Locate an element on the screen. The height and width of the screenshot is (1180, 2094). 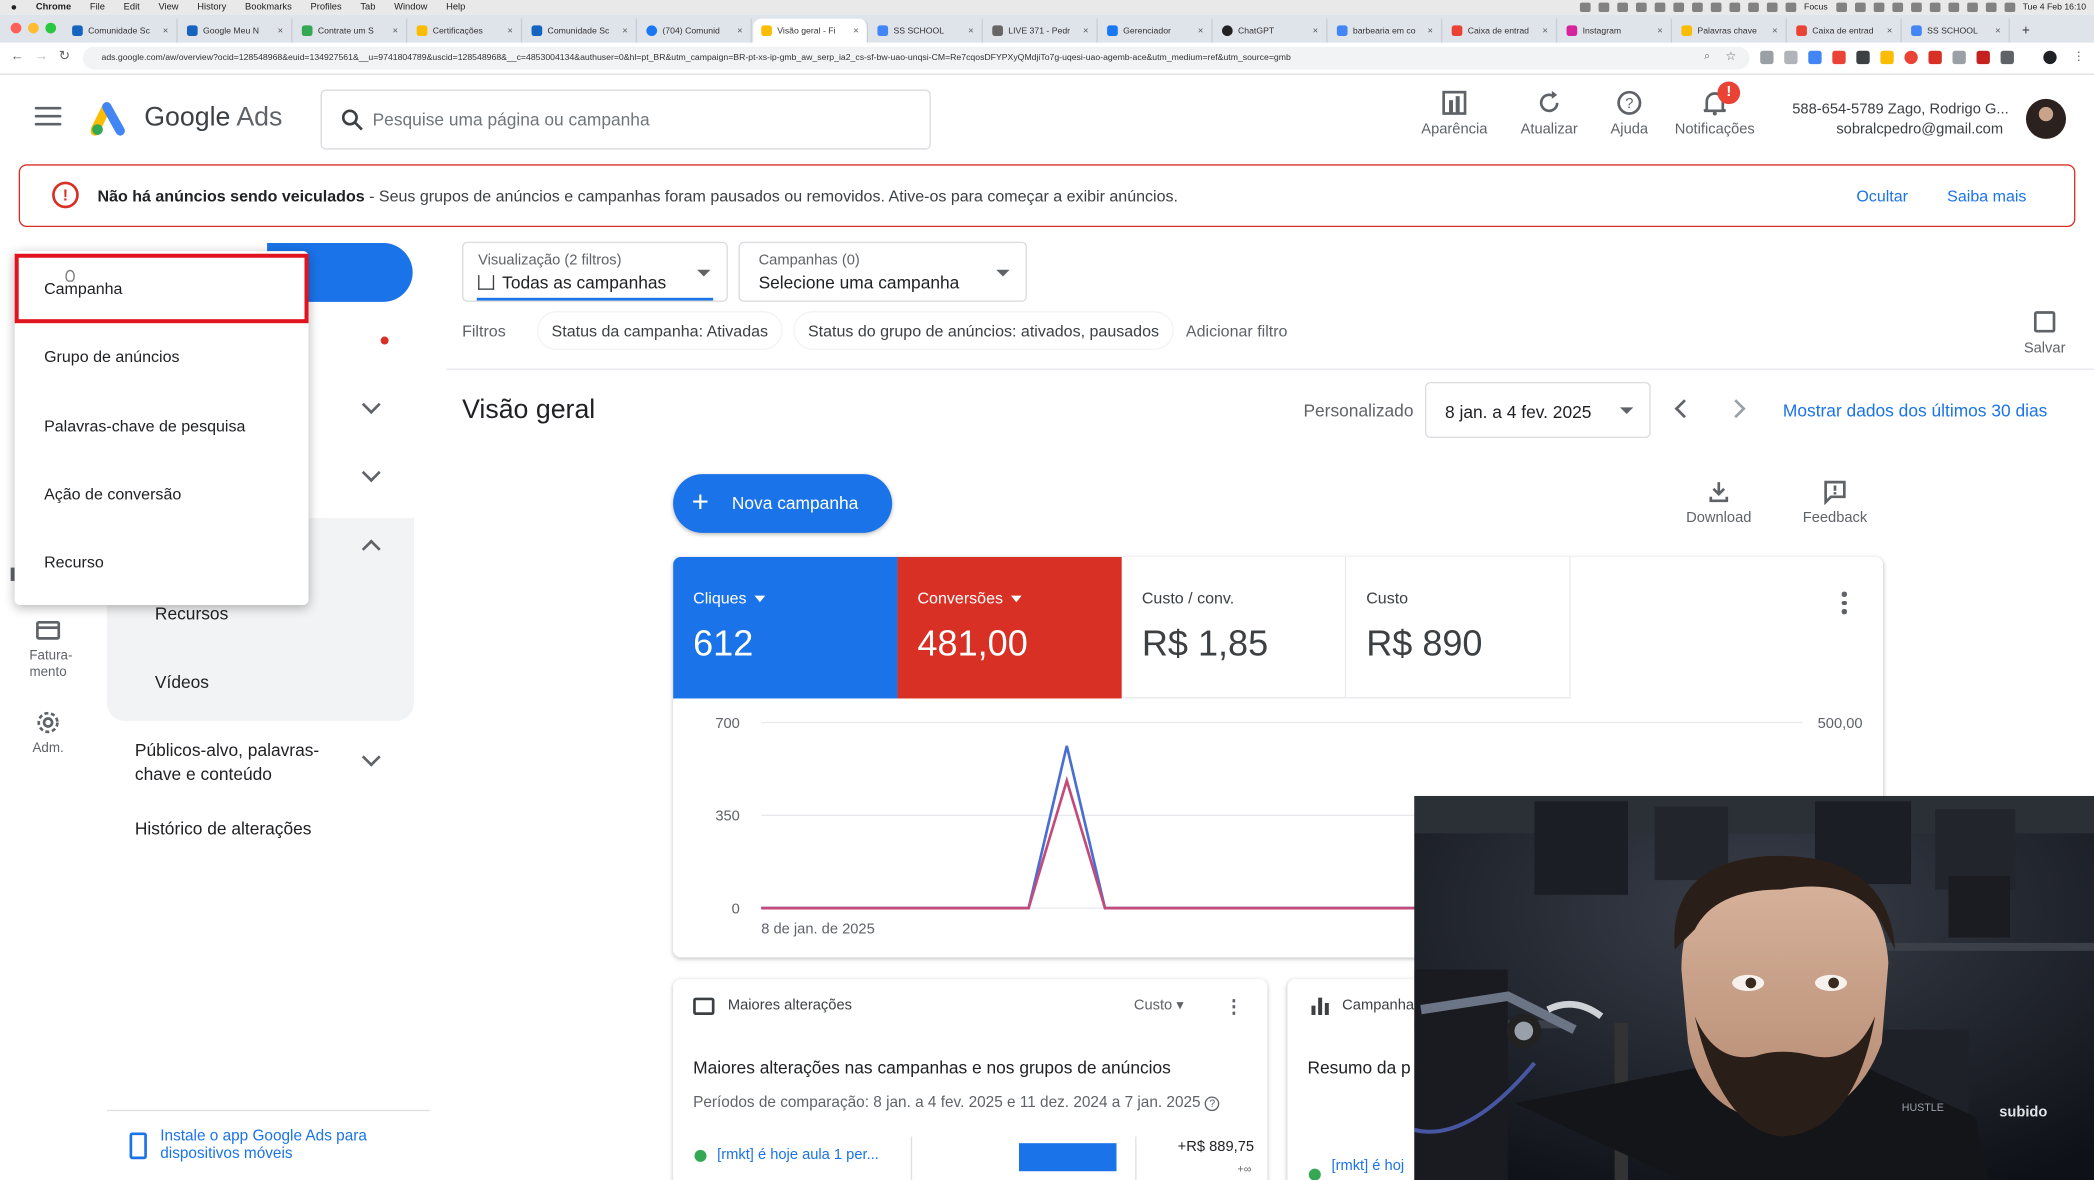
menu-profiles: Profiles is located at coordinates (325, 7).